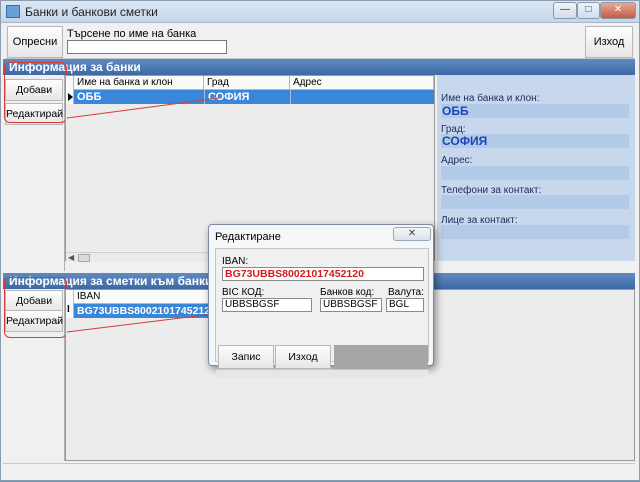 This screenshot has height=482, width=640. What do you see at coordinates (71, 257) in the screenshot?
I see `scroll-left-icon: ◀` at bounding box center [71, 257].